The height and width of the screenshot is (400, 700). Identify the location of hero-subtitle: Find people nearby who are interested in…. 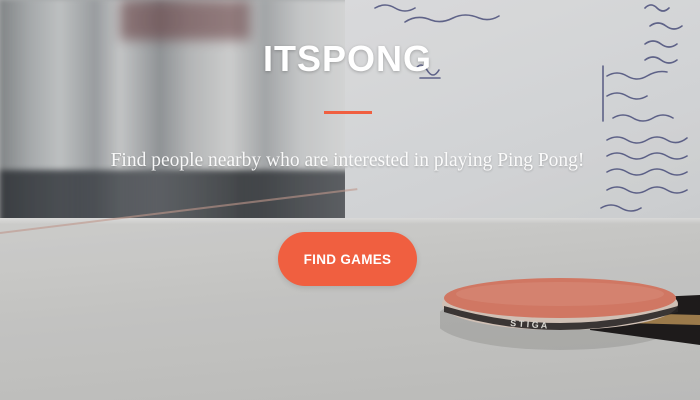
(347, 160).